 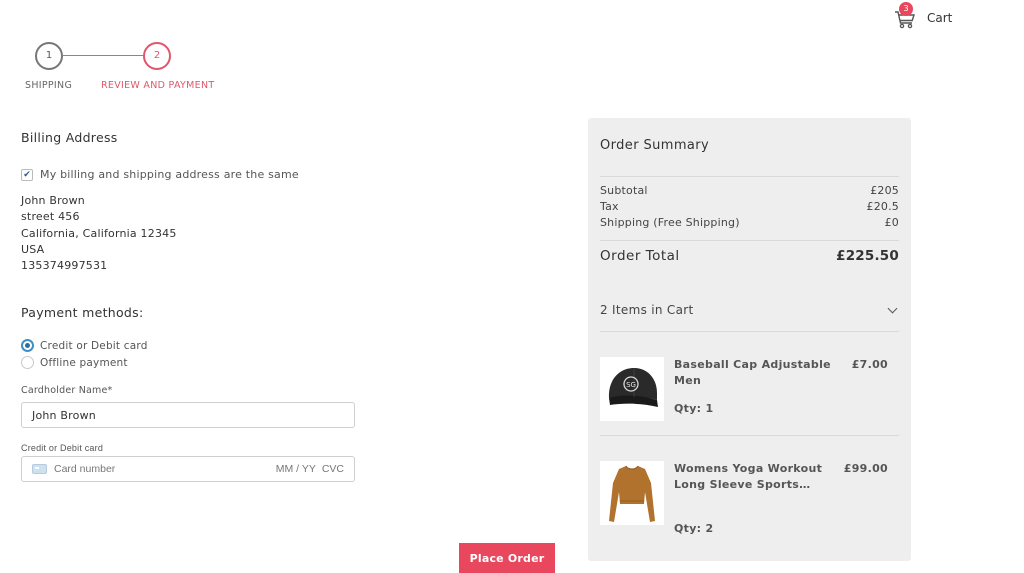 I want to click on billing-address-title: Billing Address, so click(x=69, y=137).